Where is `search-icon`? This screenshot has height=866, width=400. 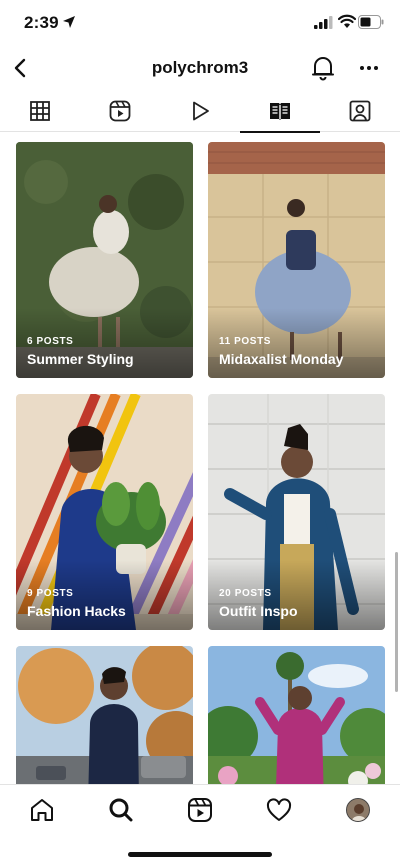 search-icon is located at coordinates (121, 810).